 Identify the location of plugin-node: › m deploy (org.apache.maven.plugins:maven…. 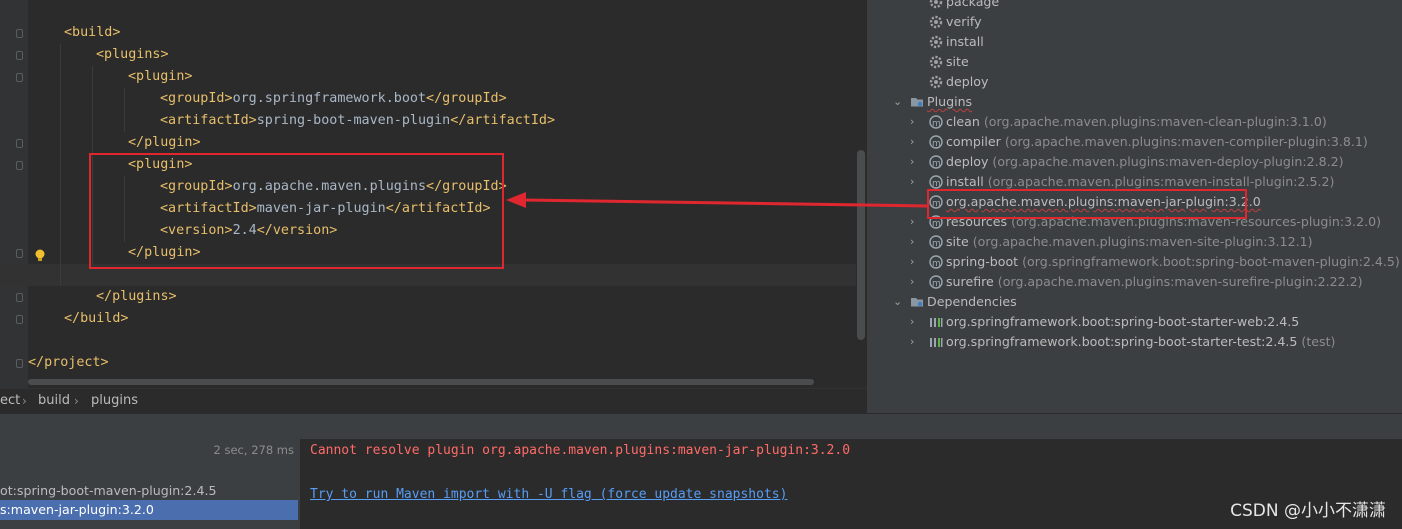
(1134, 162).